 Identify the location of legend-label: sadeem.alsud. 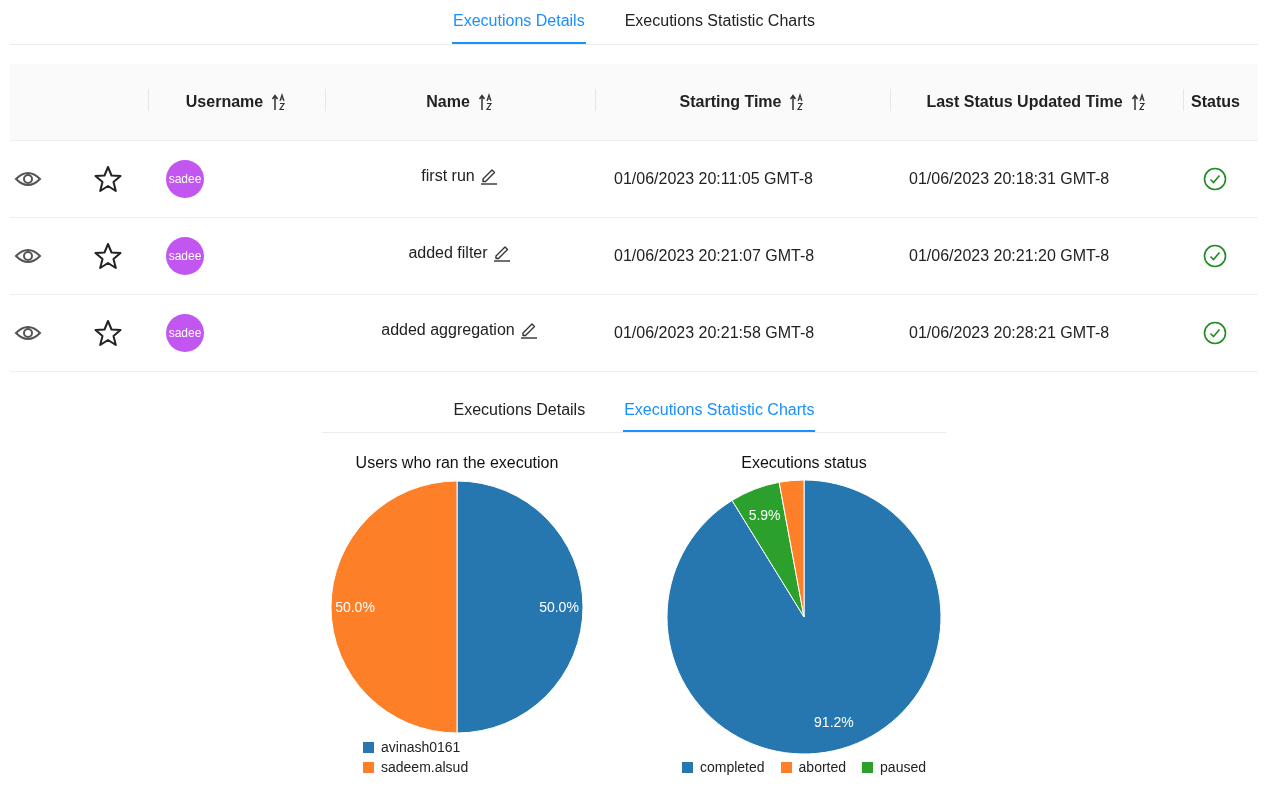
(425, 767).